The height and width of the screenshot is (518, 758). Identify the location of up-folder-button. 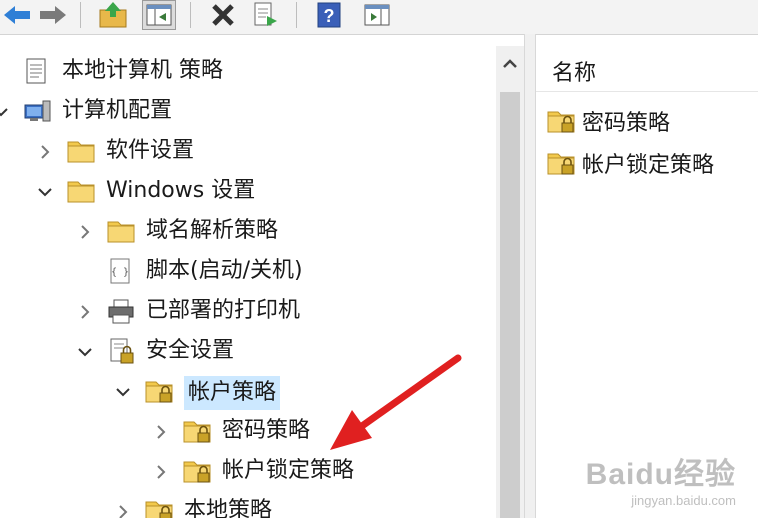
(113, 15).